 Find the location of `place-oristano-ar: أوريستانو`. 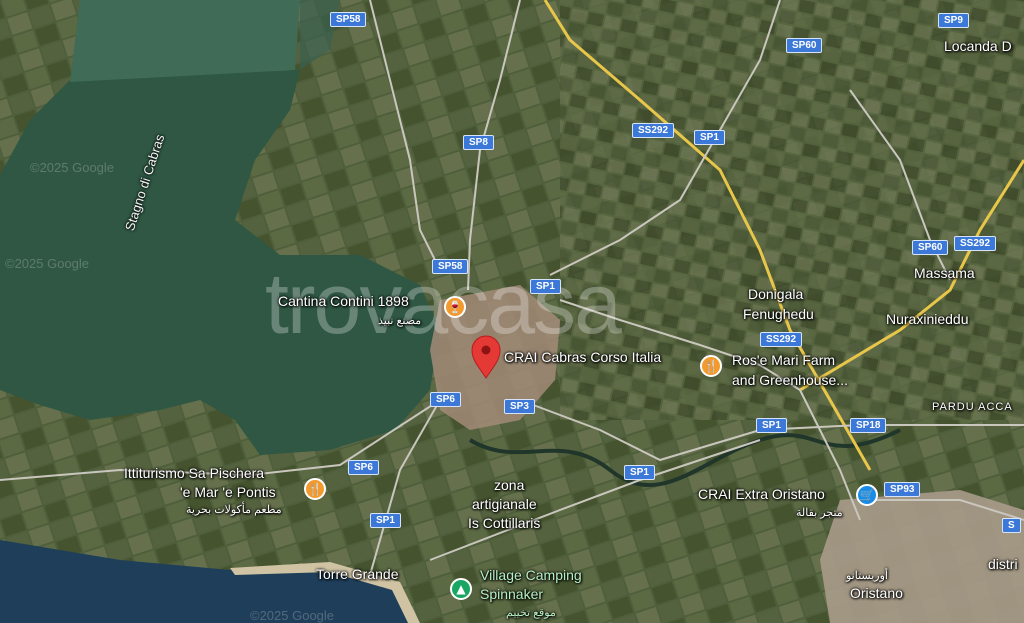

place-oristano-ar: أوريستانو is located at coordinates (867, 576).